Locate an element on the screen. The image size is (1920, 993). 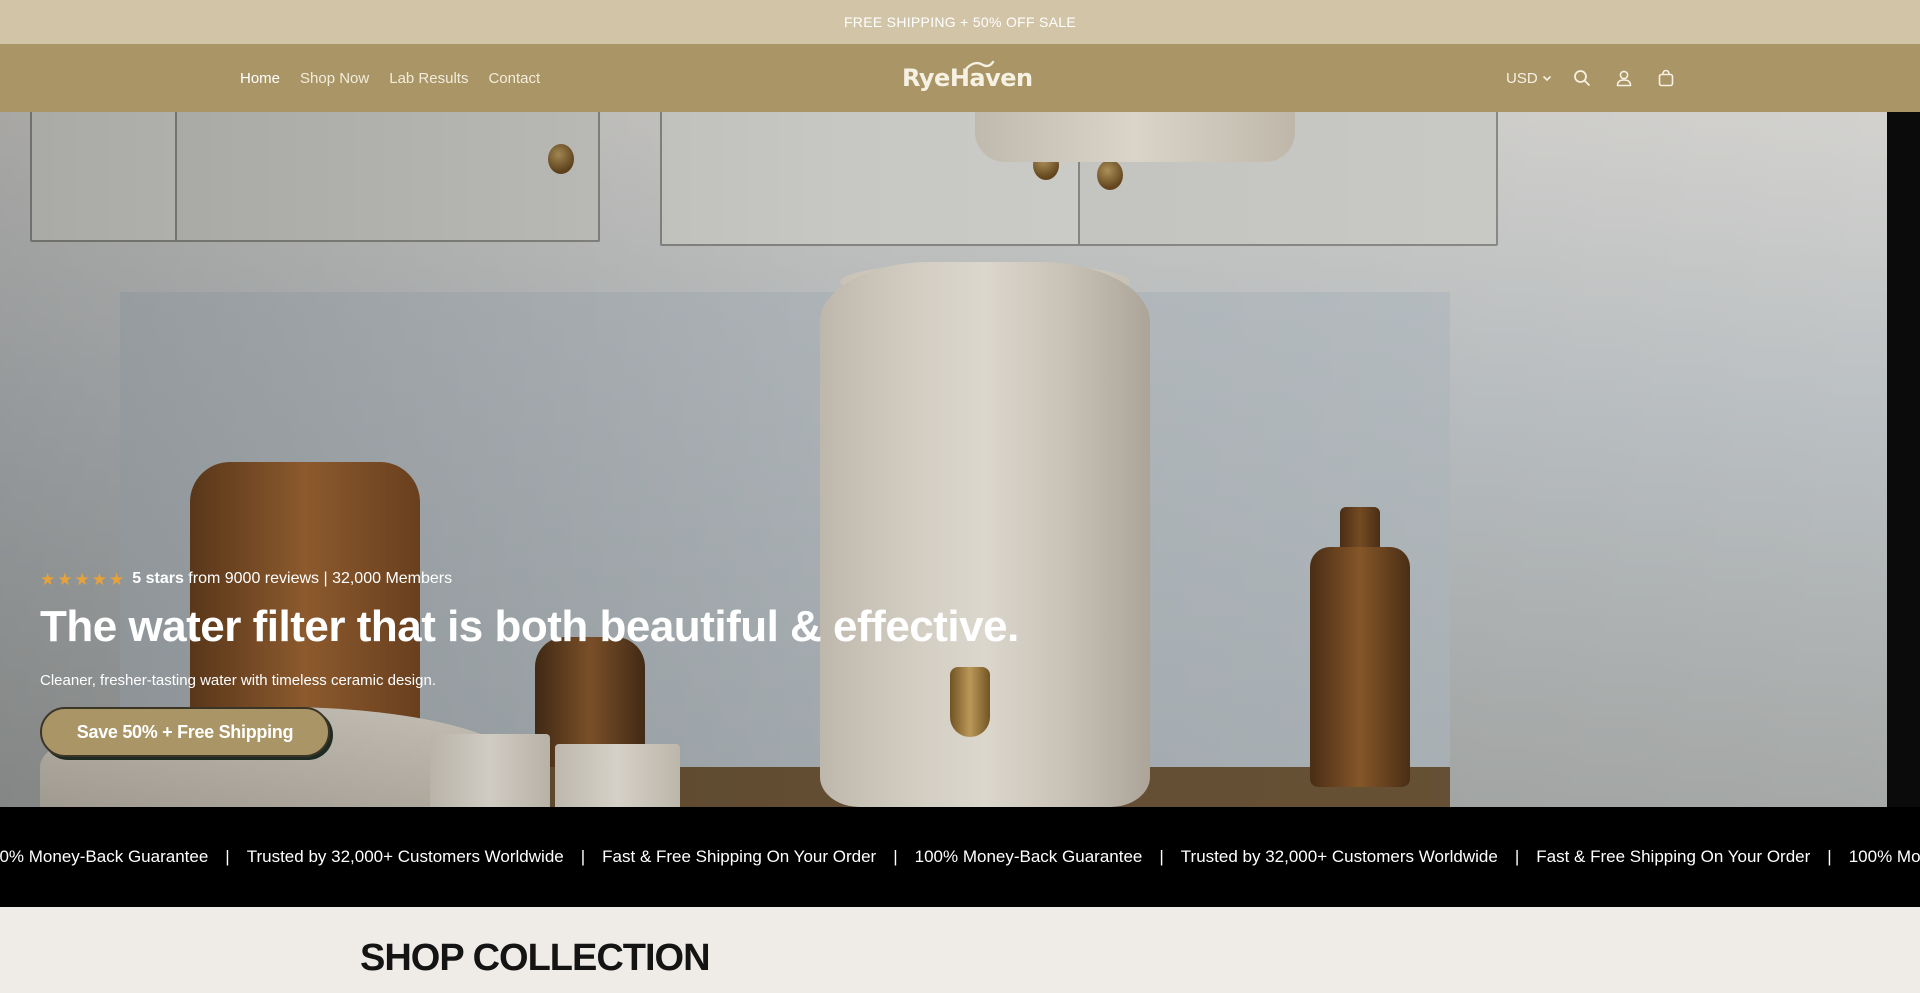
currency-label: USD is located at coordinates (1522, 78).